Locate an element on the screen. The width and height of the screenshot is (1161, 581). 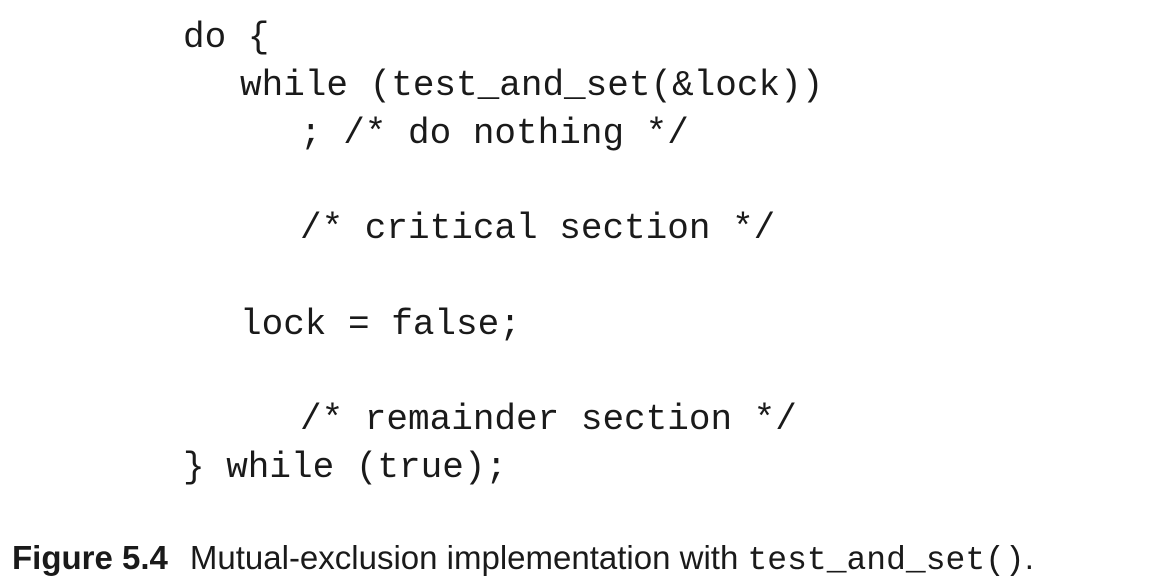
code-line-do-nothing: ; /* do nothing */ is located at coordinates (494, 133).